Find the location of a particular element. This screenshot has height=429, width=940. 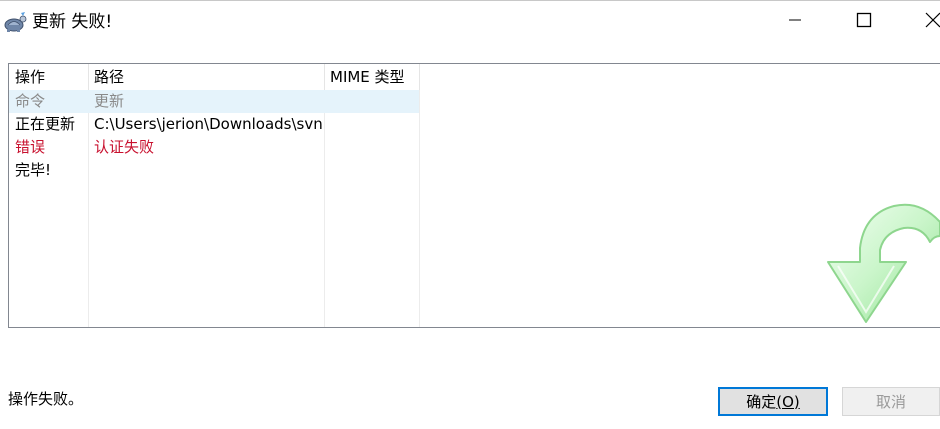

minimize-button is located at coordinates (795, 22).